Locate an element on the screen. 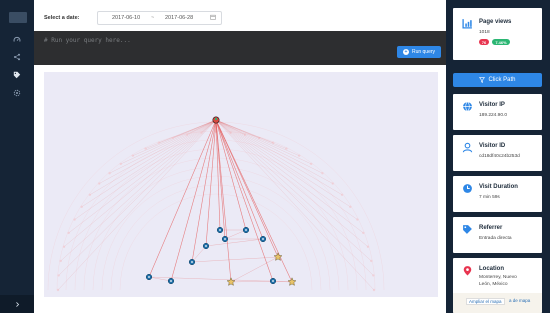  date-to: 2017-06-28 is located at coordinates (179, 18).